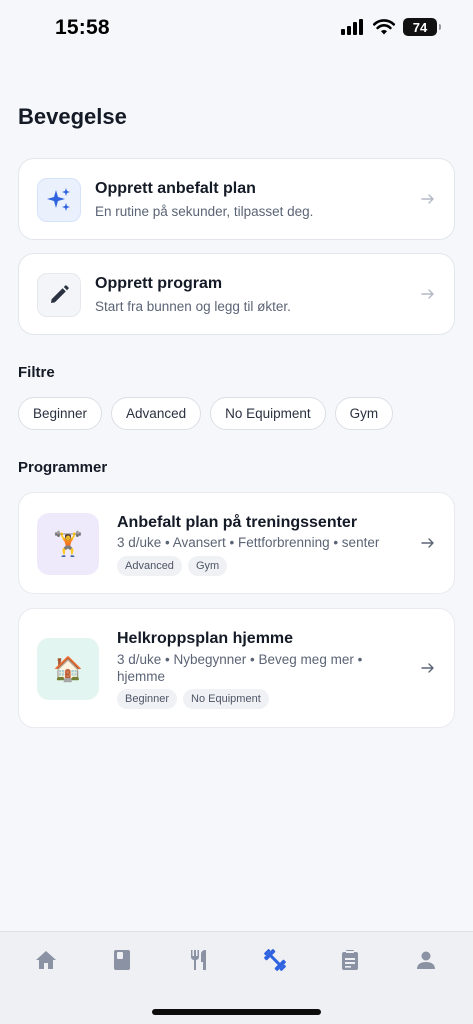 This screenshot has height=1024, width=473. I want to click on clipboard-icon, so click(350, 960).